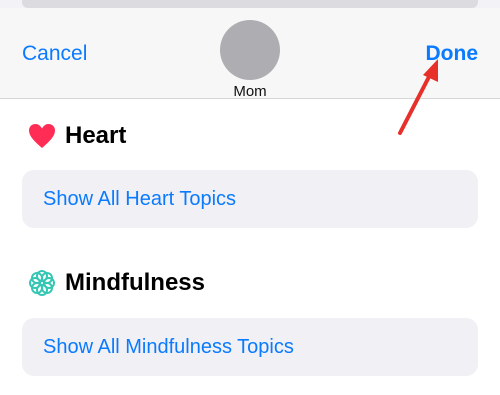 The height and width of the screenshot is (395, 500). I want to click on avatar, so click(250, 50).